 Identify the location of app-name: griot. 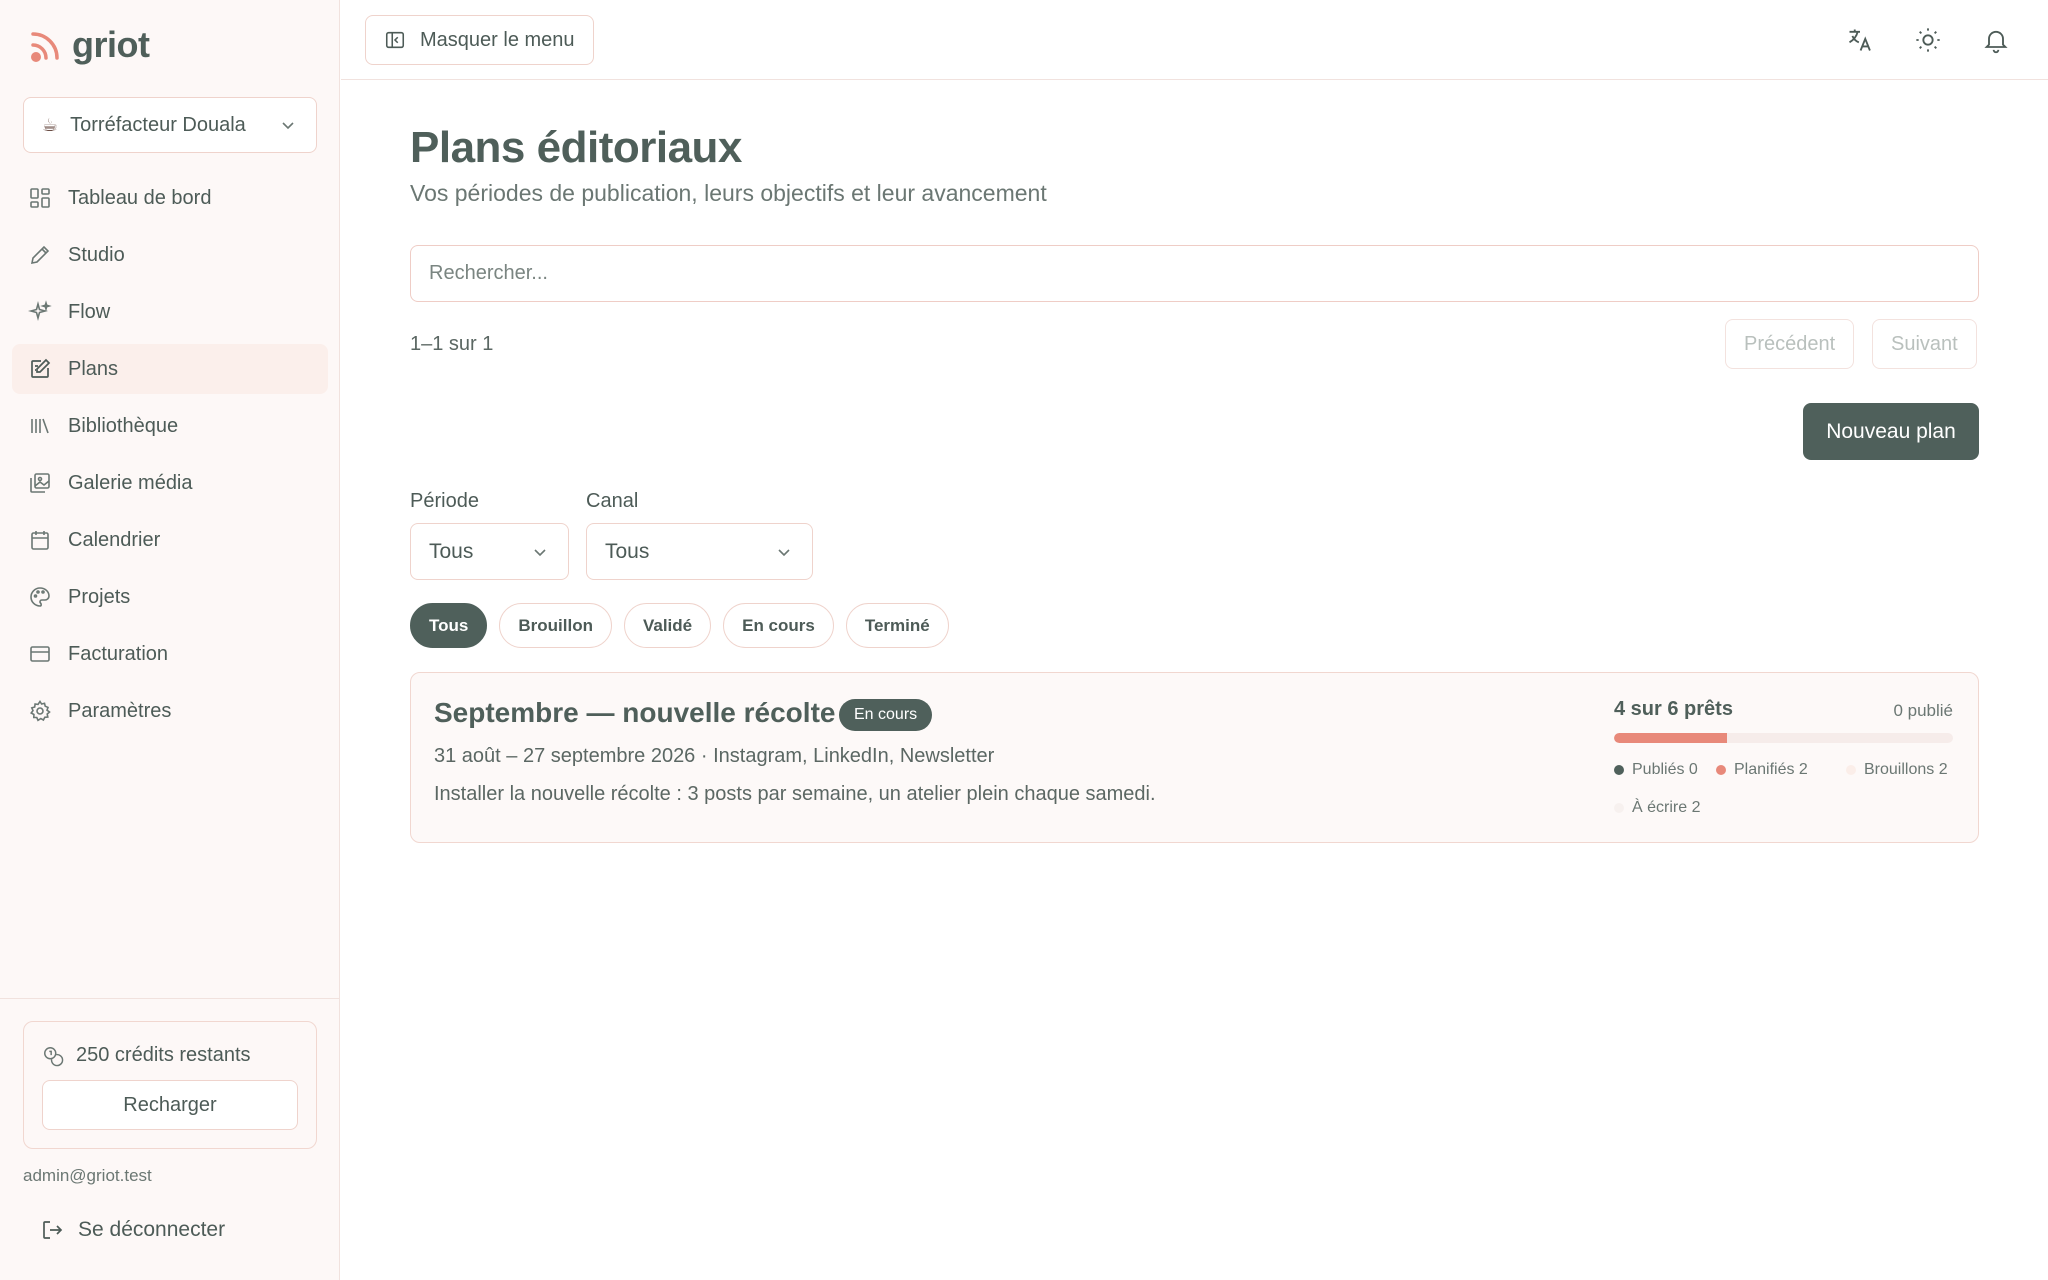
(111, 44).